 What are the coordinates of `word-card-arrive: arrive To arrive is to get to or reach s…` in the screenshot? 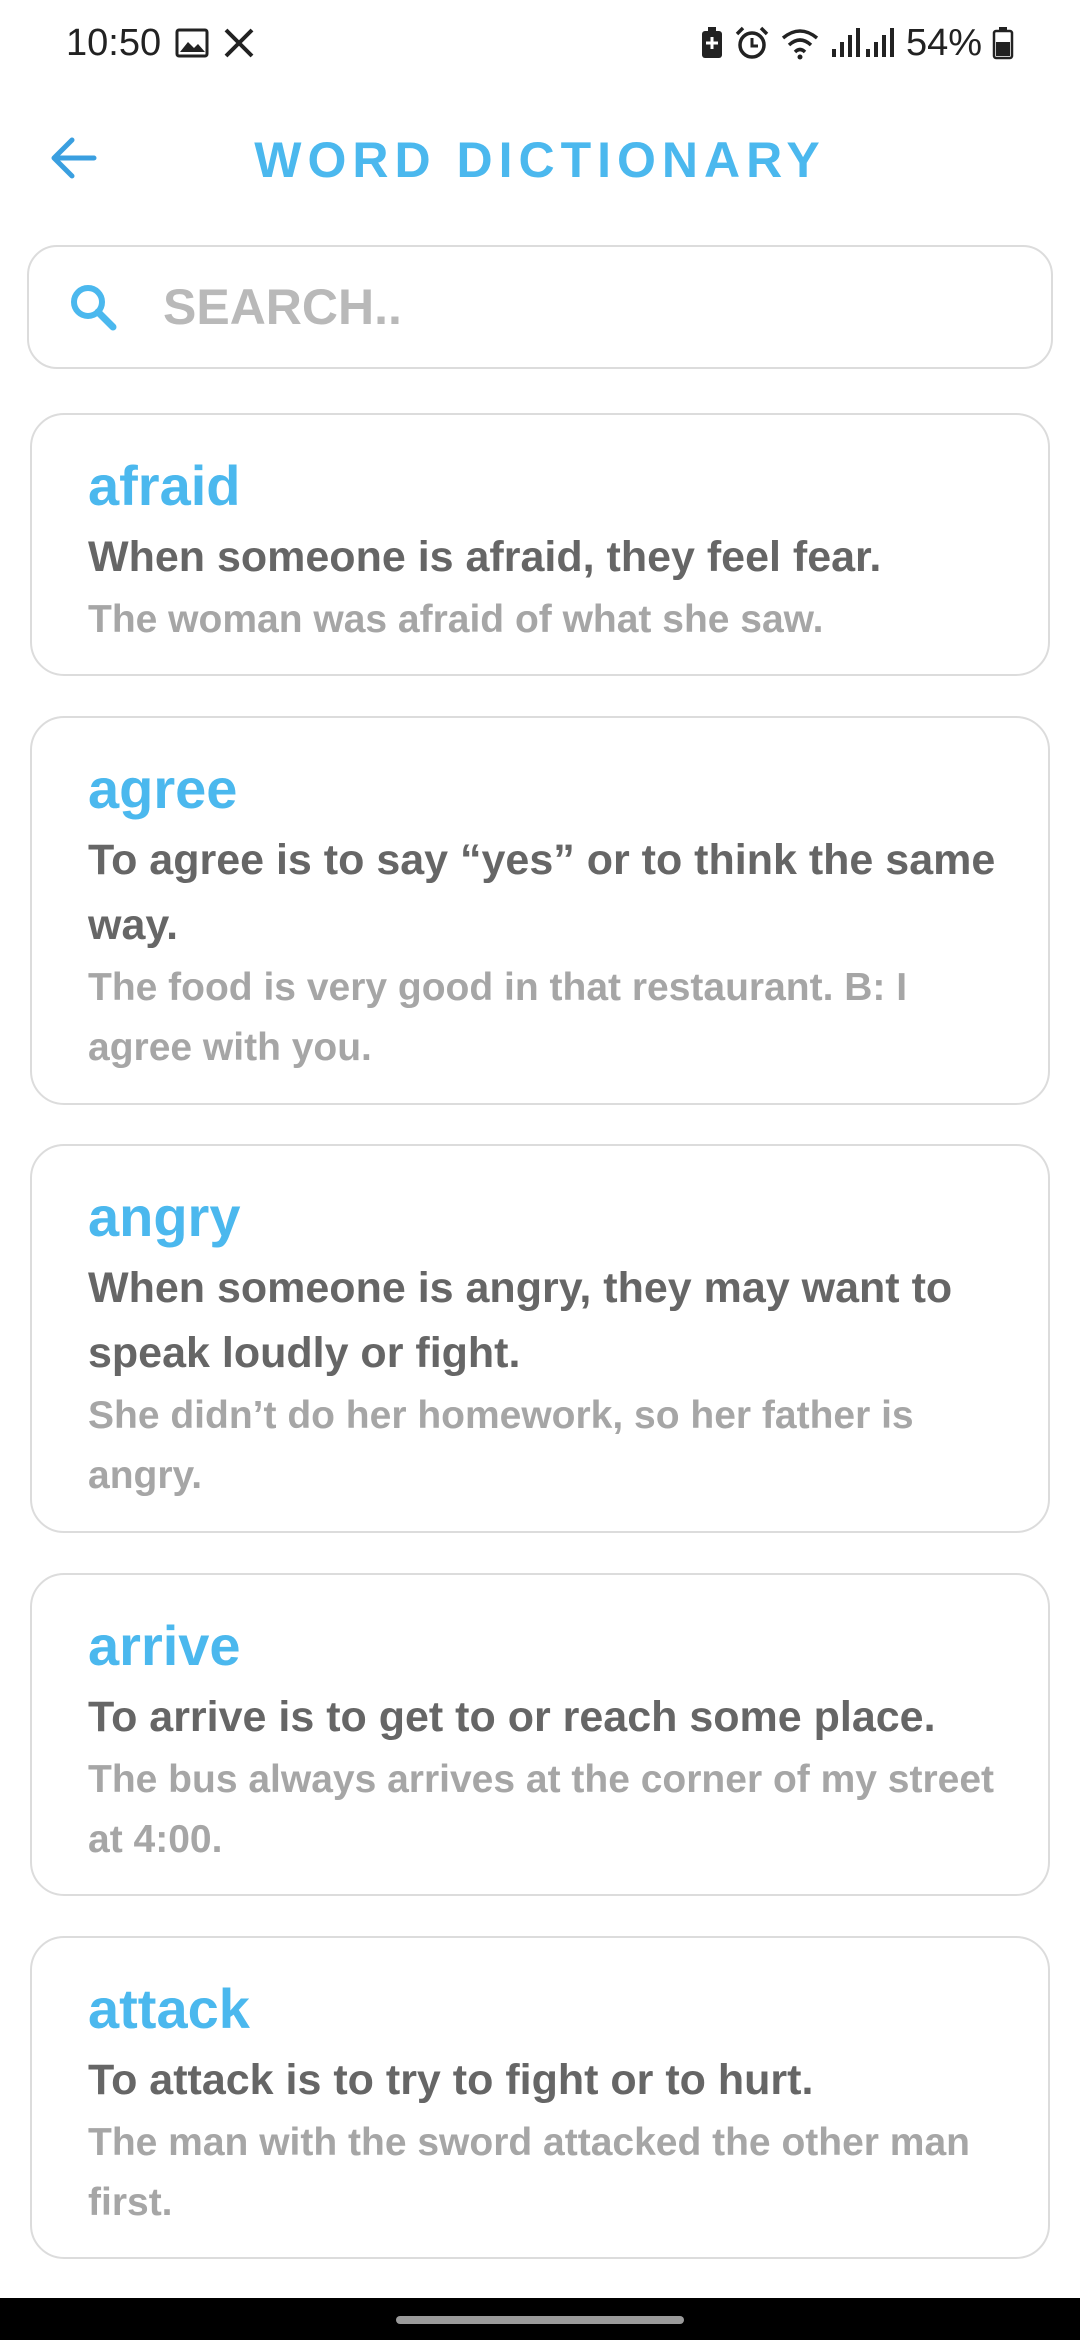 It's located at (540, 1734).